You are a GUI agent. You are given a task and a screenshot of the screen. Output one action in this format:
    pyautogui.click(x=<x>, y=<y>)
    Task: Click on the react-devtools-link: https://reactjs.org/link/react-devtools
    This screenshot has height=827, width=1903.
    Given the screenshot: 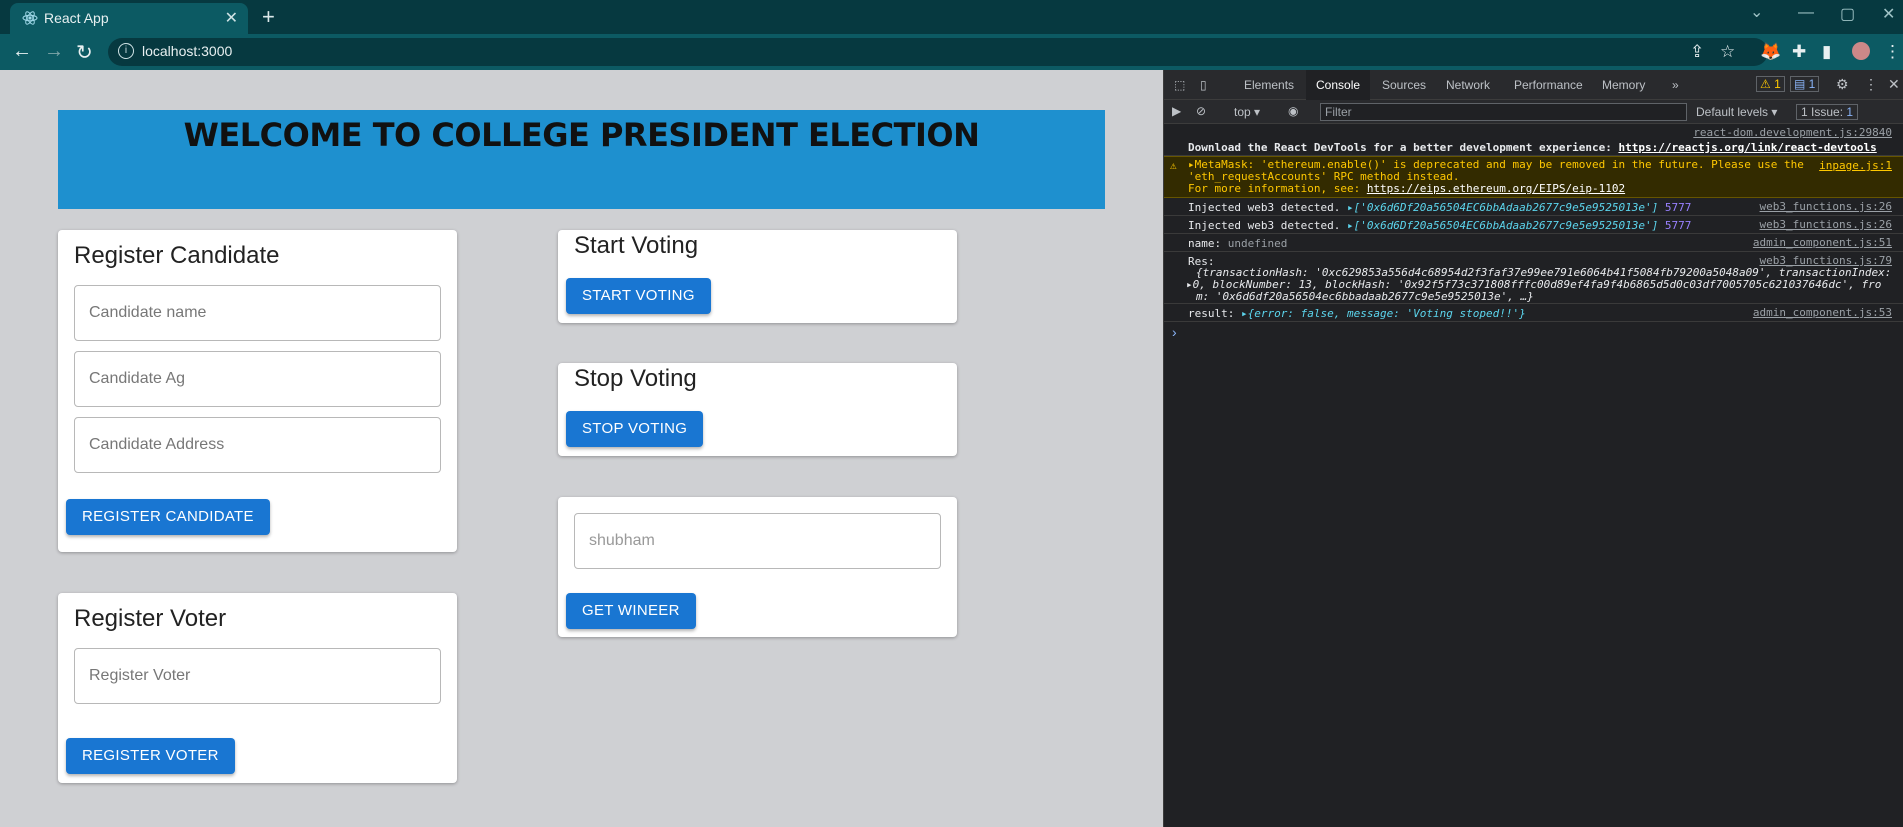 What is the action you would take?
    pyautogui.click(x=1747, y=147)
    